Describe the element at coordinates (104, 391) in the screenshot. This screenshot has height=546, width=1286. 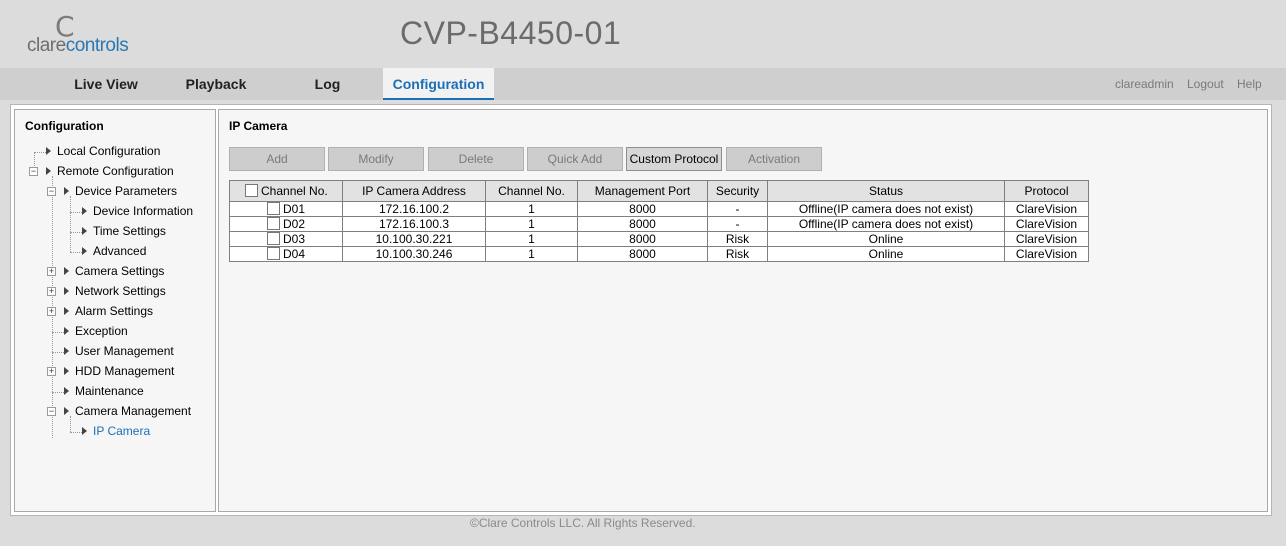
I see `sidebar-item-maintenance: Maintenance` at that location.